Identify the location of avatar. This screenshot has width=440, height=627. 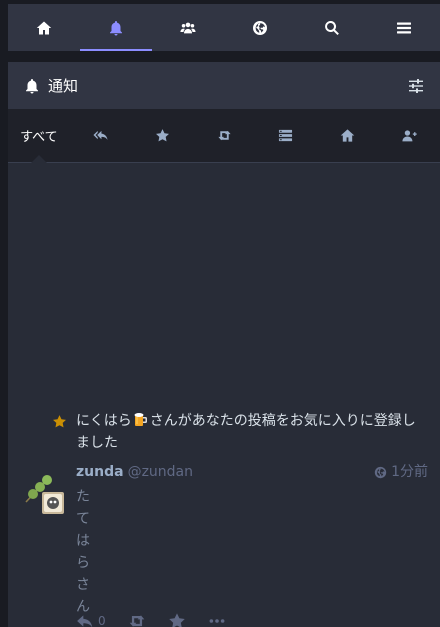
(44, 490).